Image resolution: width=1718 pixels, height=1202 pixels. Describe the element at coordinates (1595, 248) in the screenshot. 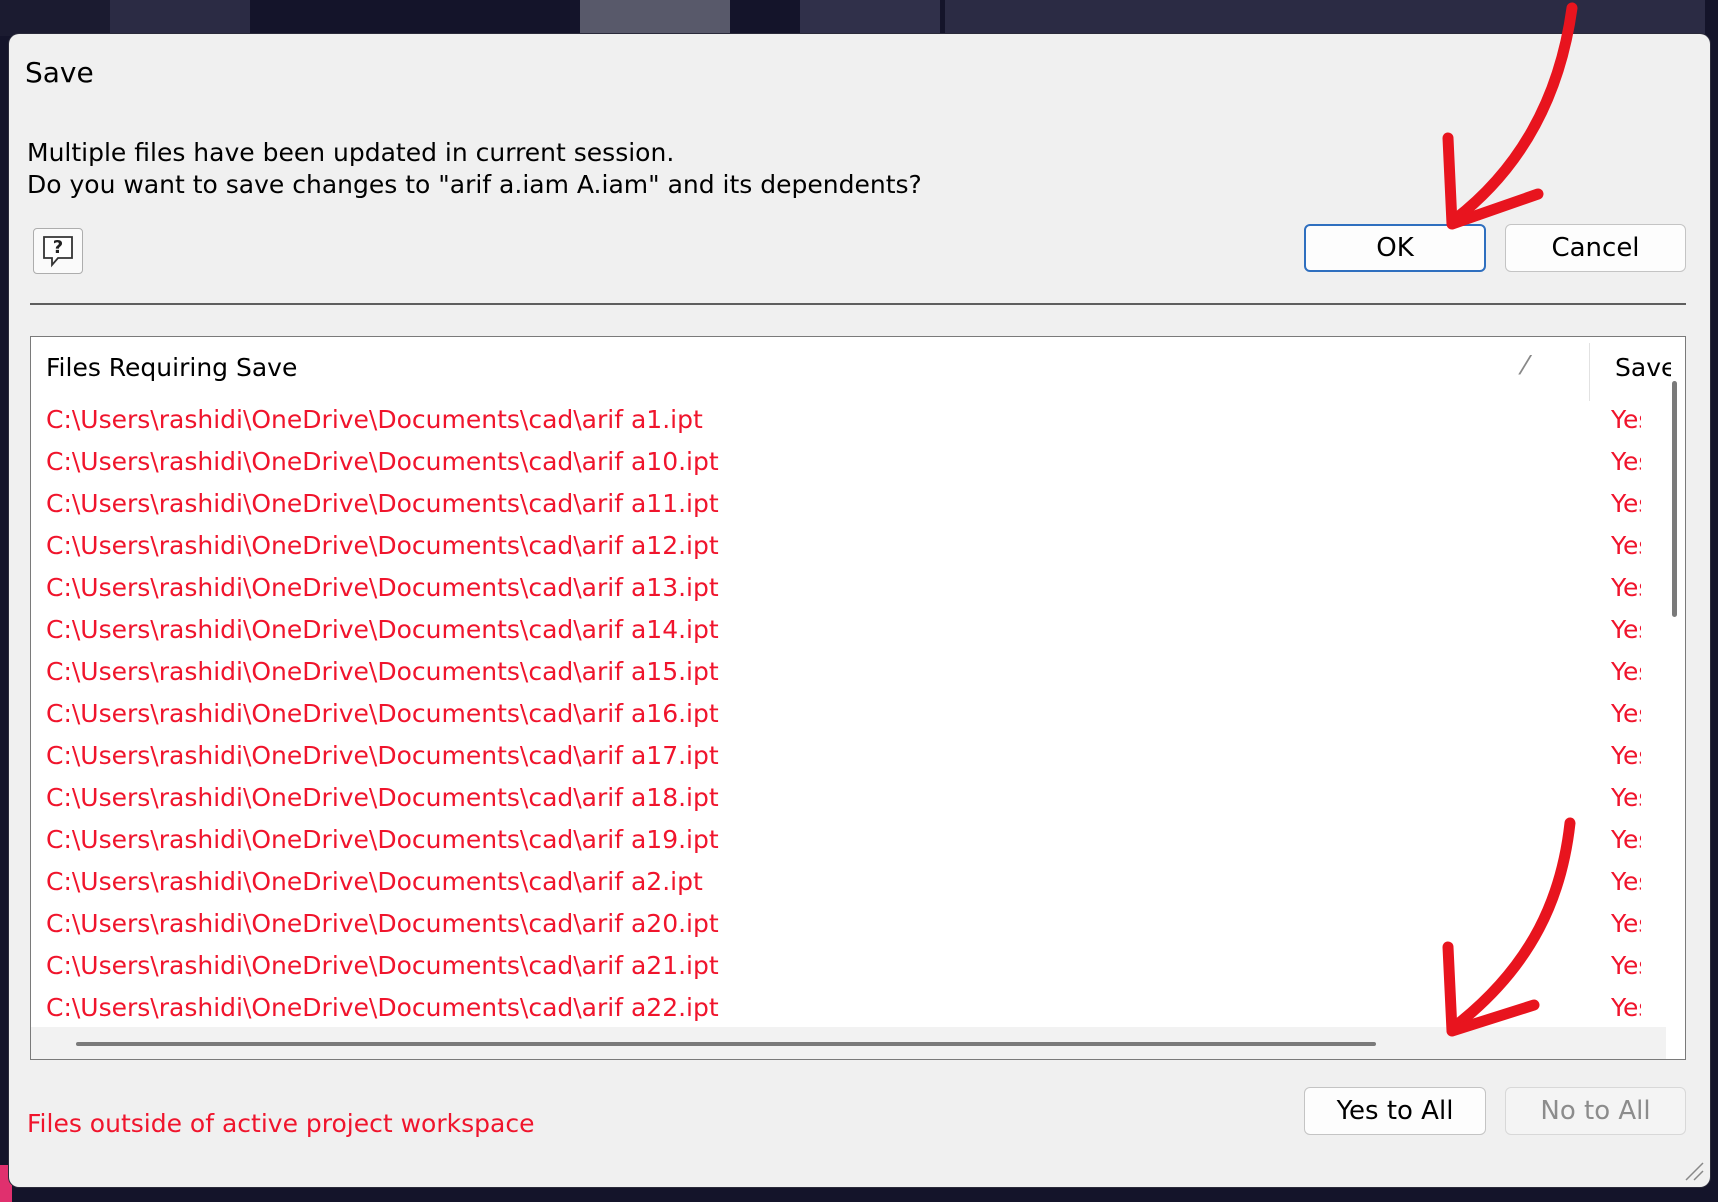

I see `cancel-button: Cancel` at that location.